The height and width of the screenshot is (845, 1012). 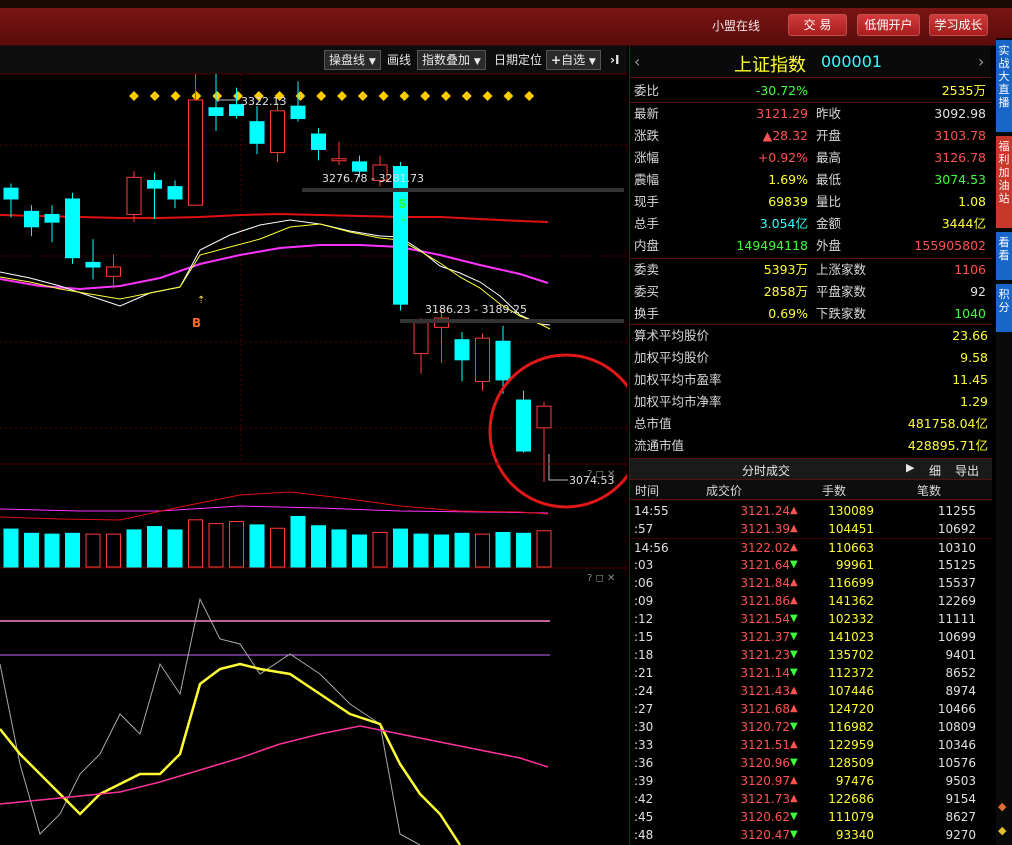 I want to click on sidebar-tab-live: 实战大直播, so click(x=1004, y=86).